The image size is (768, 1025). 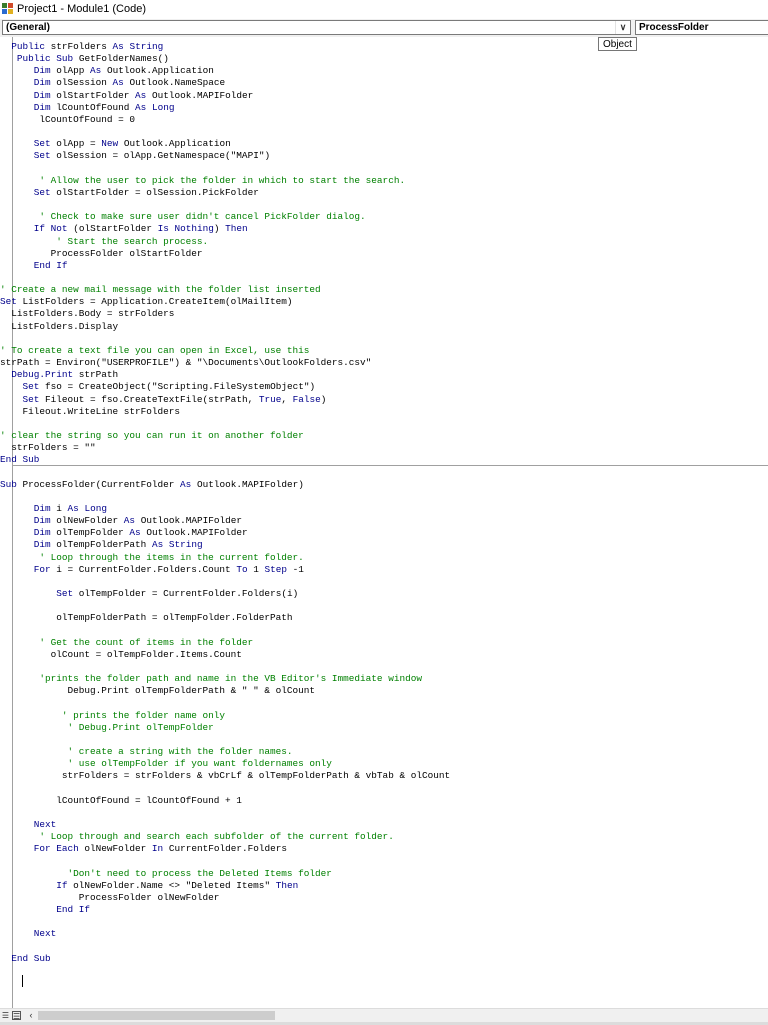 What do you see at coordinates (93, 107) in the screenshot?
I see `code-token: lCountOfFound` at bounding box center [93, 107].